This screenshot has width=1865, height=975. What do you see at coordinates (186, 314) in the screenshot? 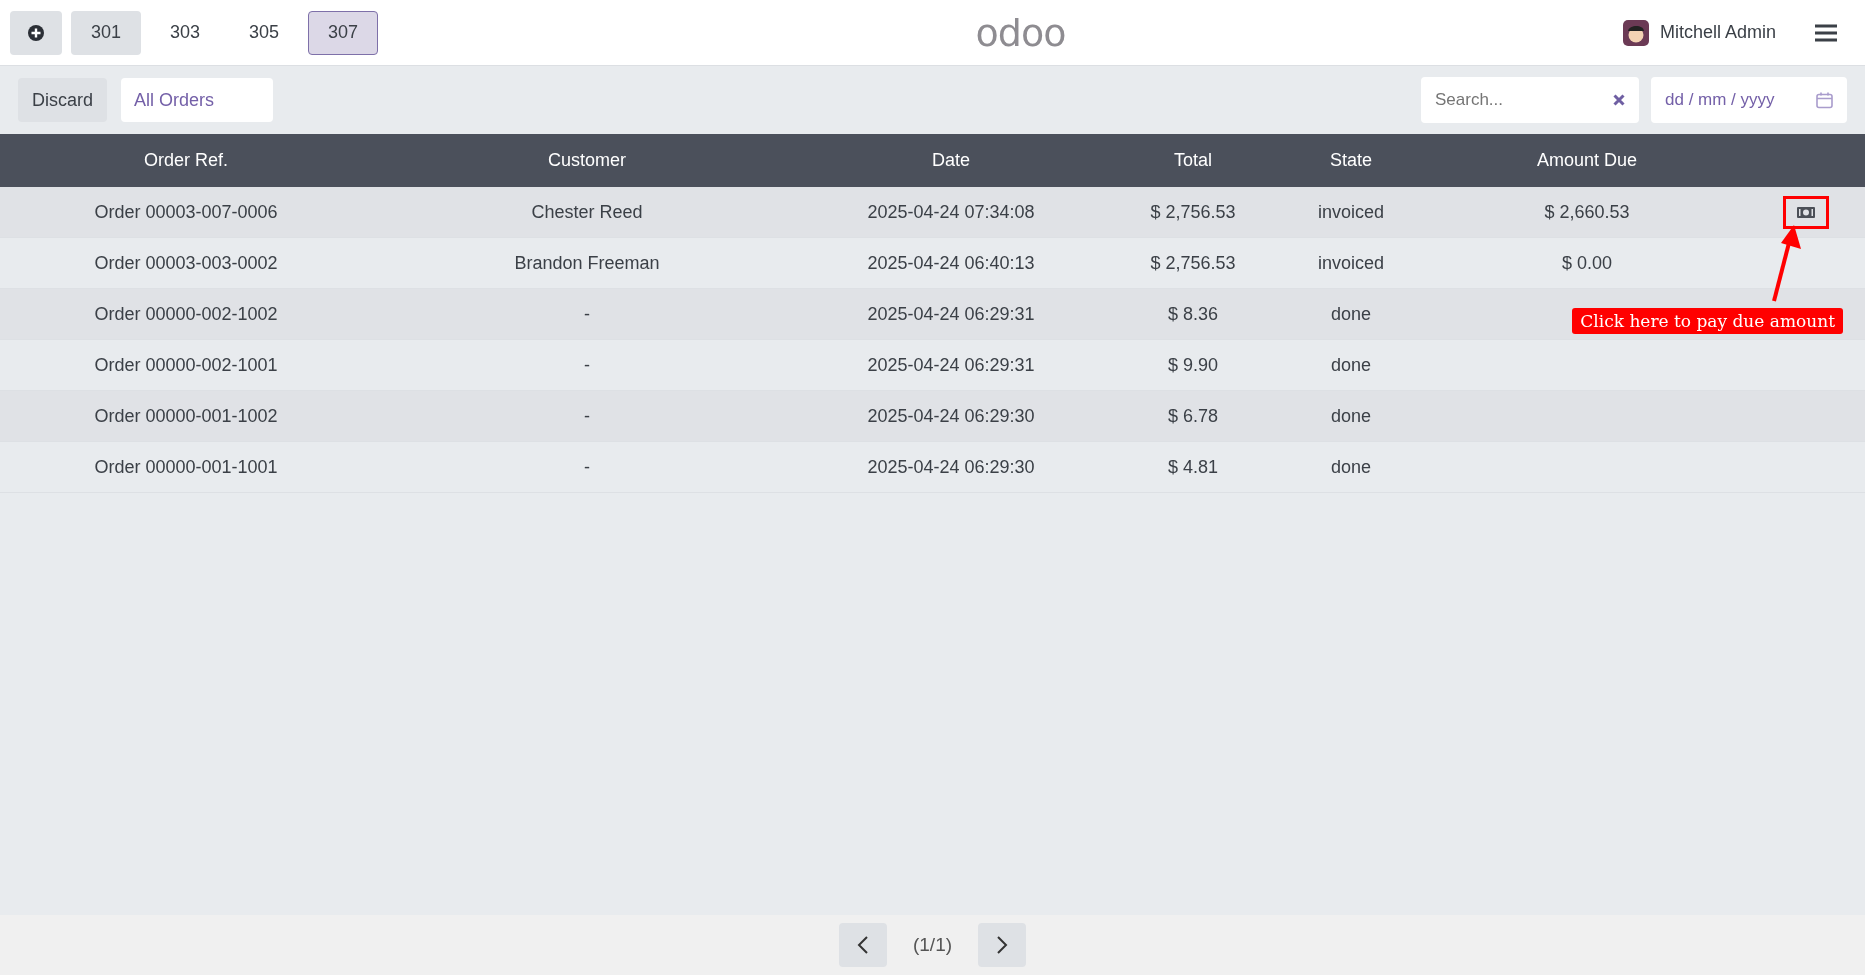
I see `table-cell: Order 00000-002-1002` at bounding box center [186, 314].